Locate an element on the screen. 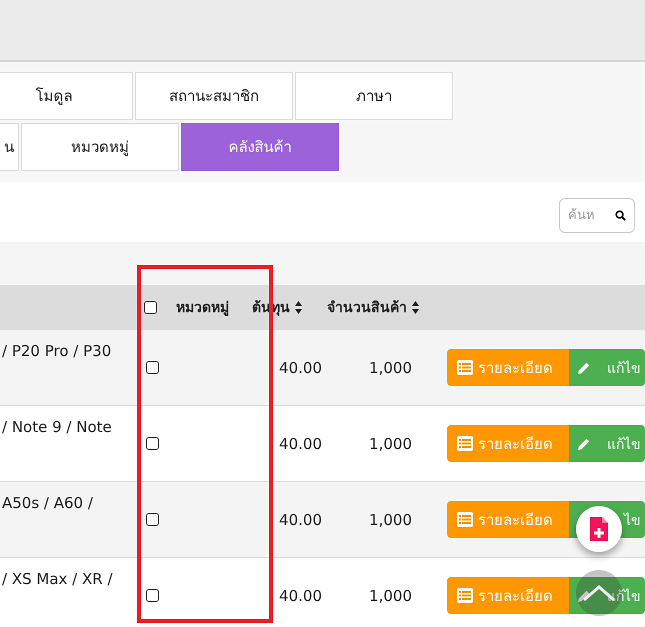 This screenshot has height=627, width=645. column-header: หมวดหมู่ is located at coordinates (202, 308).